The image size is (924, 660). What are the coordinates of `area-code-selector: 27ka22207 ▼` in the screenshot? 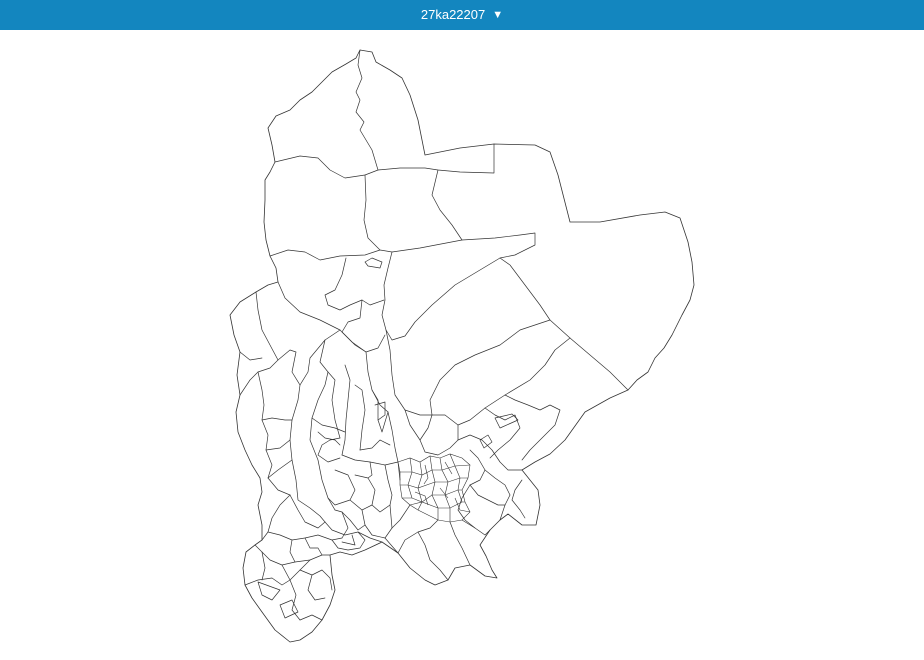 It's located at (462, 15).